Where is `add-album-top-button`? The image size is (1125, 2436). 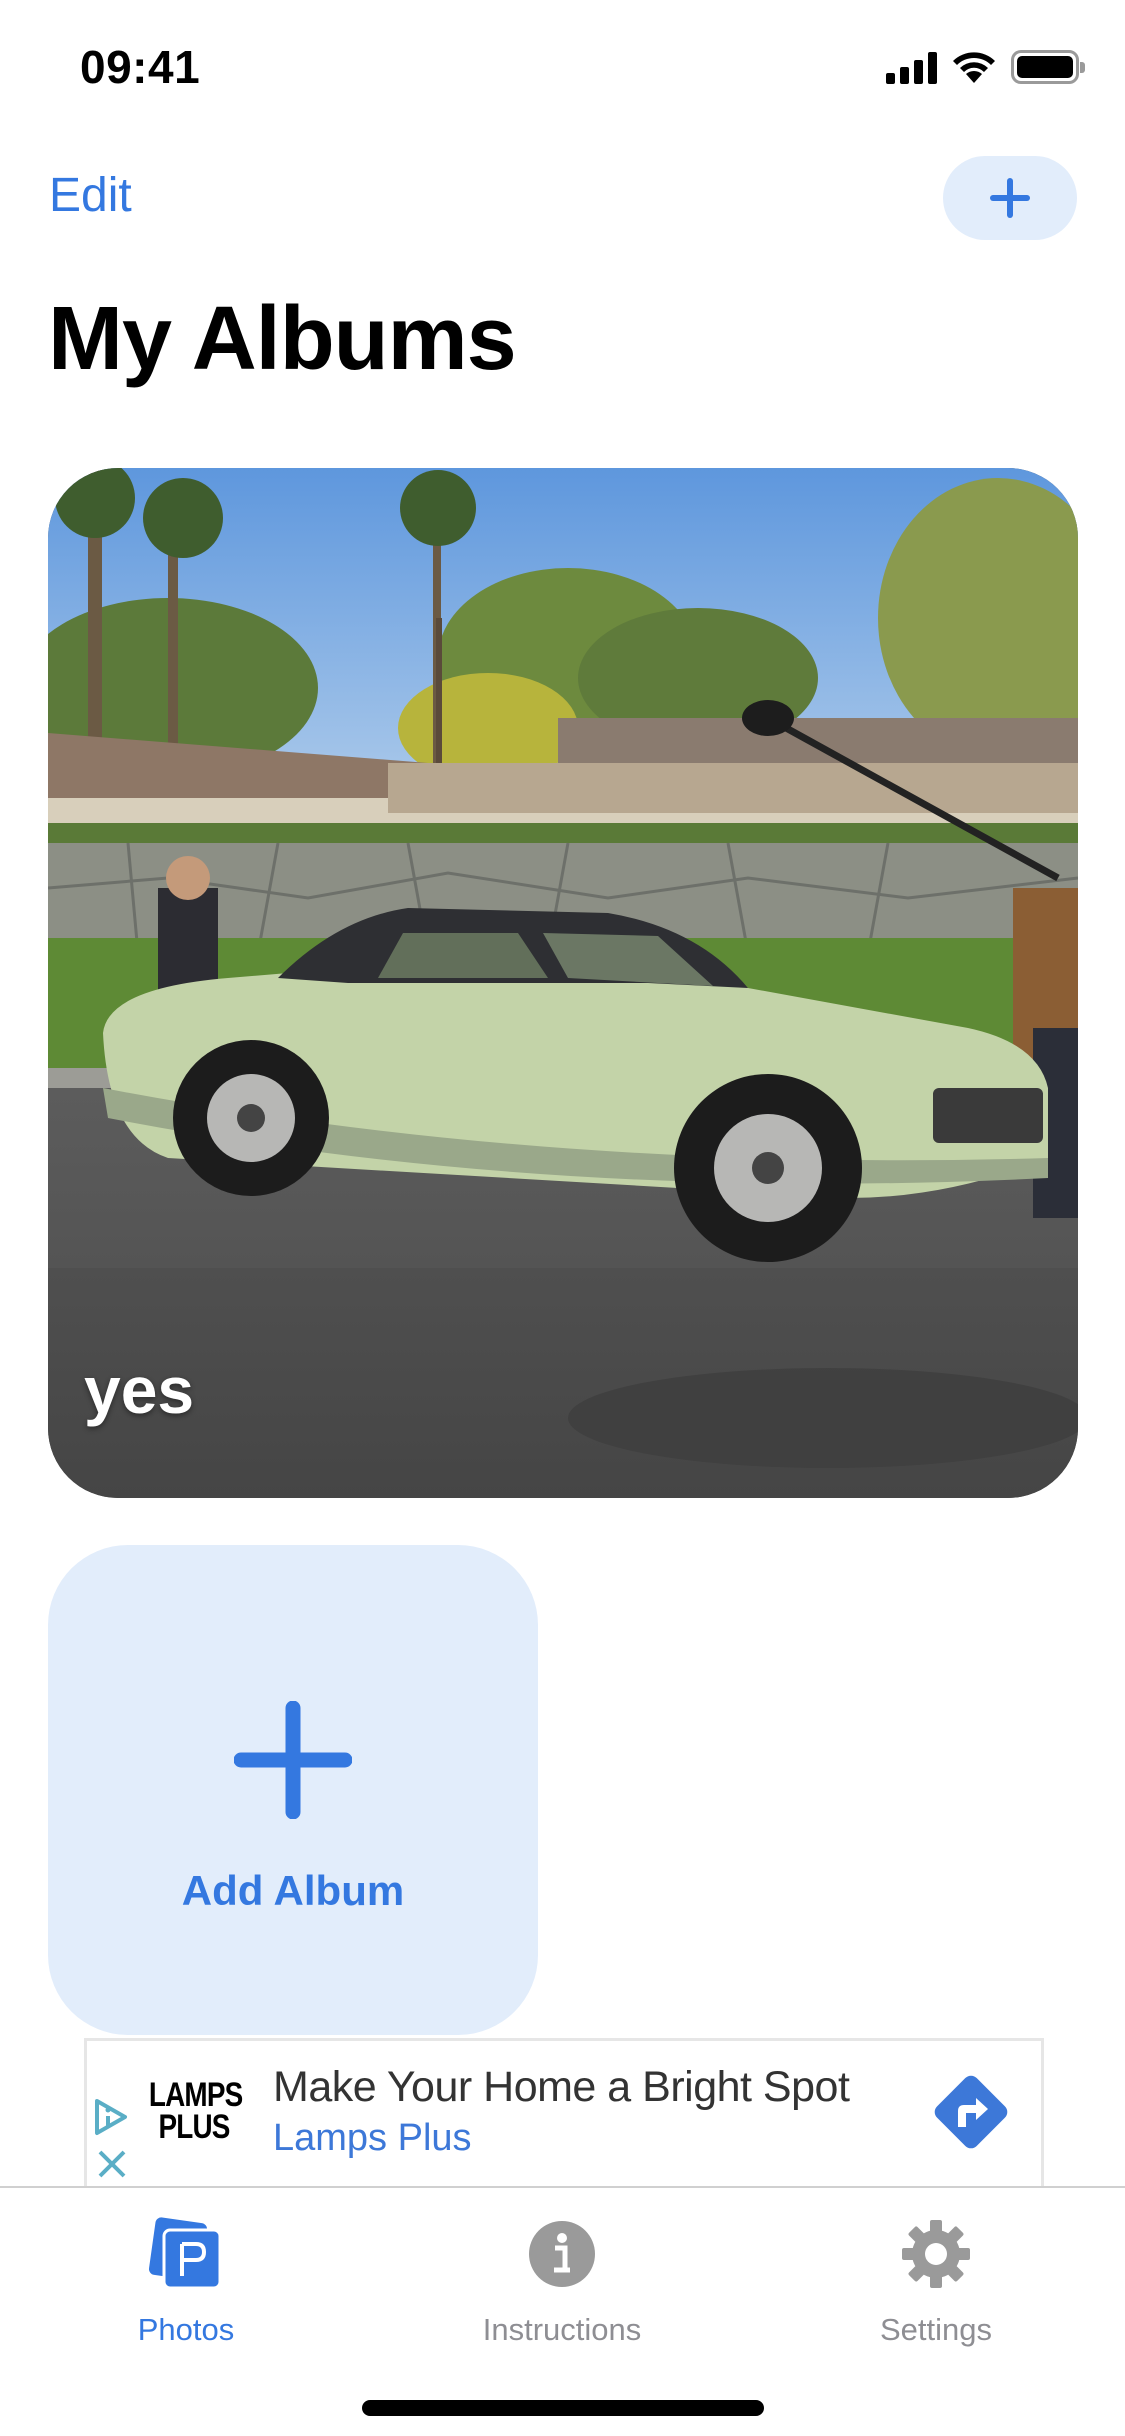
add-album-top-button is located at coordinates (1010, 198).